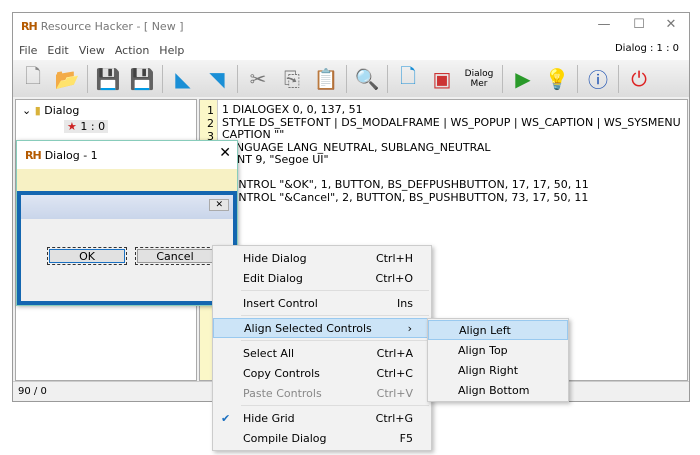 This screenshot has height=455, width=700. Describe the element at coordinates (171, 50) in the screenshot. I see `menu-help: Help` at that location.